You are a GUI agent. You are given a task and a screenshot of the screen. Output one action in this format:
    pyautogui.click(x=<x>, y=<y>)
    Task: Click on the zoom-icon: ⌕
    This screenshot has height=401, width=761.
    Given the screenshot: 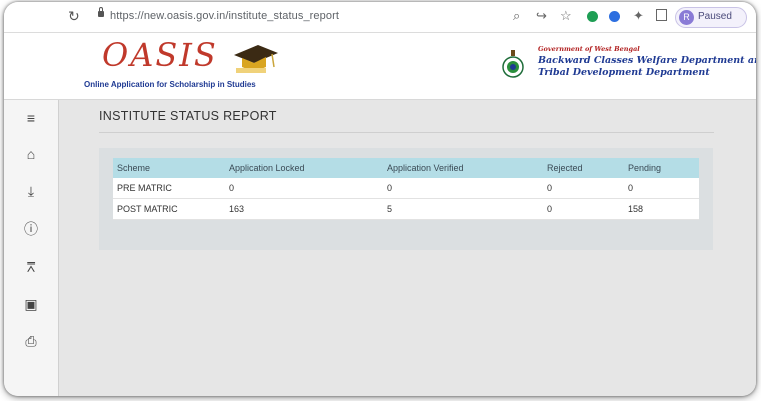 What is the action you would take?
    pyautogui.click(x=516, y=16)
    